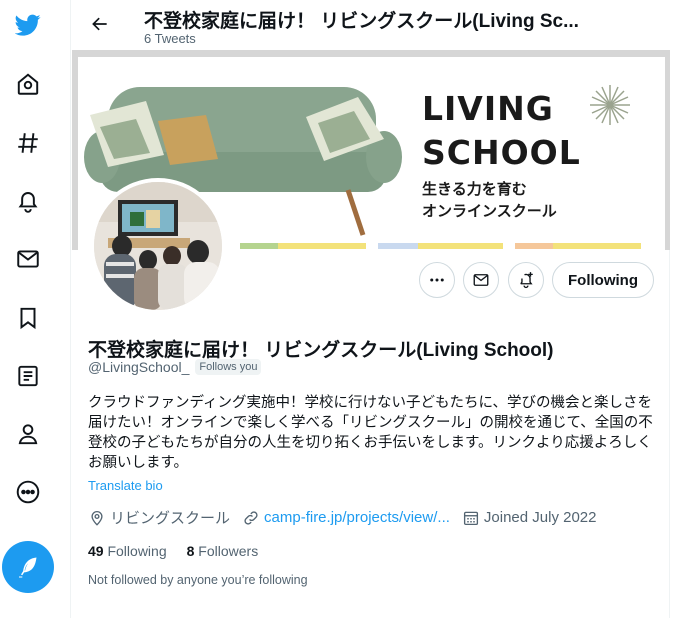 The image size is (681, 618). What do you see at coordinates (170, 38) in the screenshot?
I see `tweet-count: 6 Tweets` at bounding box center [170, 38].